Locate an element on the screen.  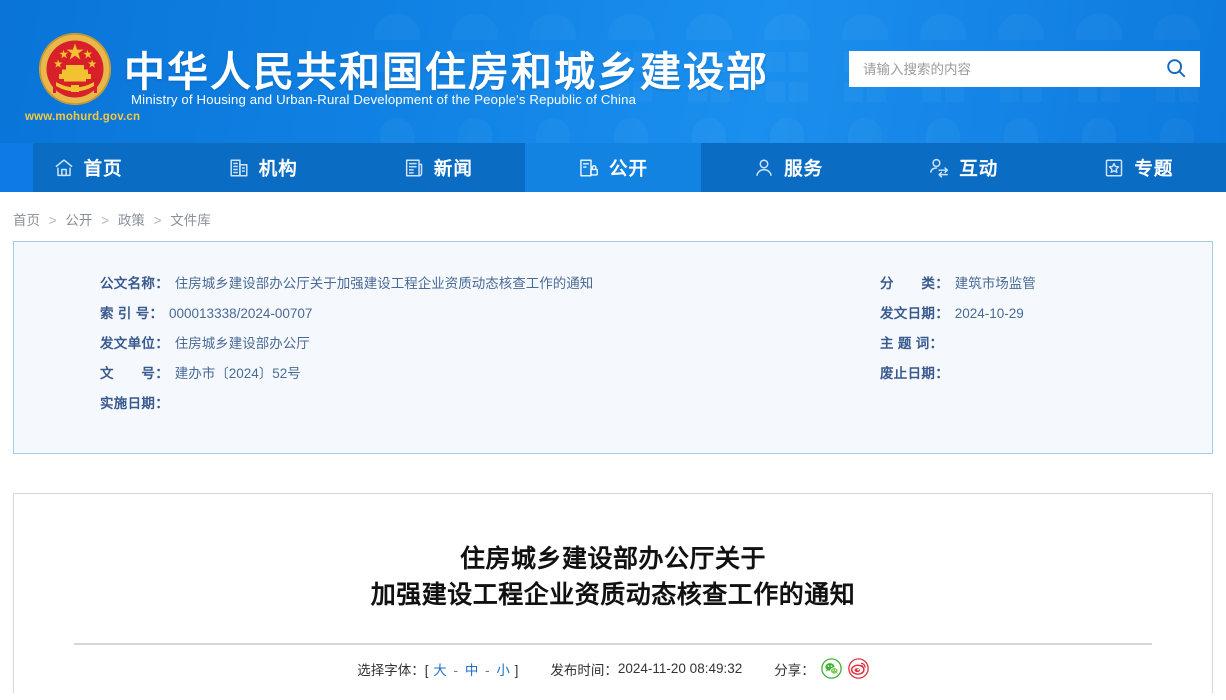
metadata-row-issuing-unit: 发文单位 ： 住房城乡建设部办公厅 is located at coordinates (485, 347).